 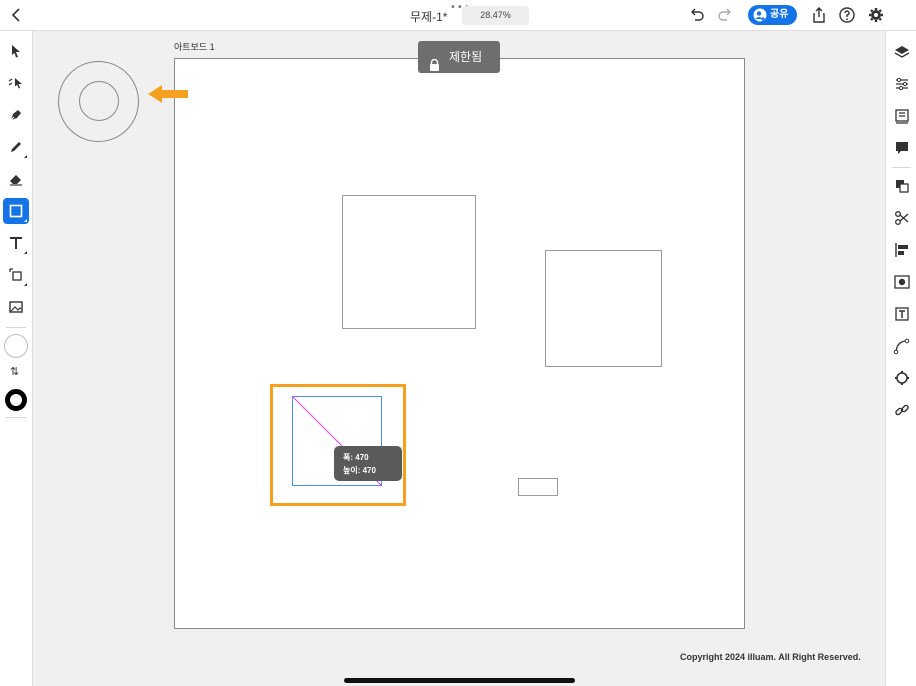 I want to click on selection-tool, so click(x=16, y=51).